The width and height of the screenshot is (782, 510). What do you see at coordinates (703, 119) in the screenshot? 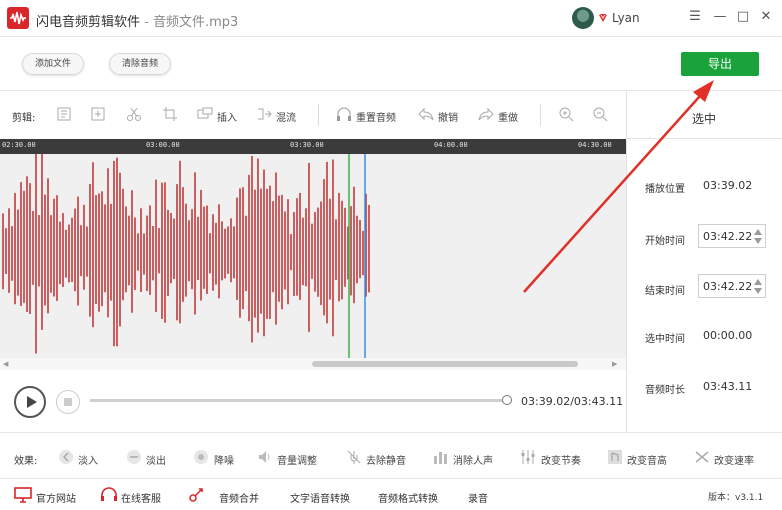
I see `selection-panel-title: 选中` at bounding box center [703, 119].